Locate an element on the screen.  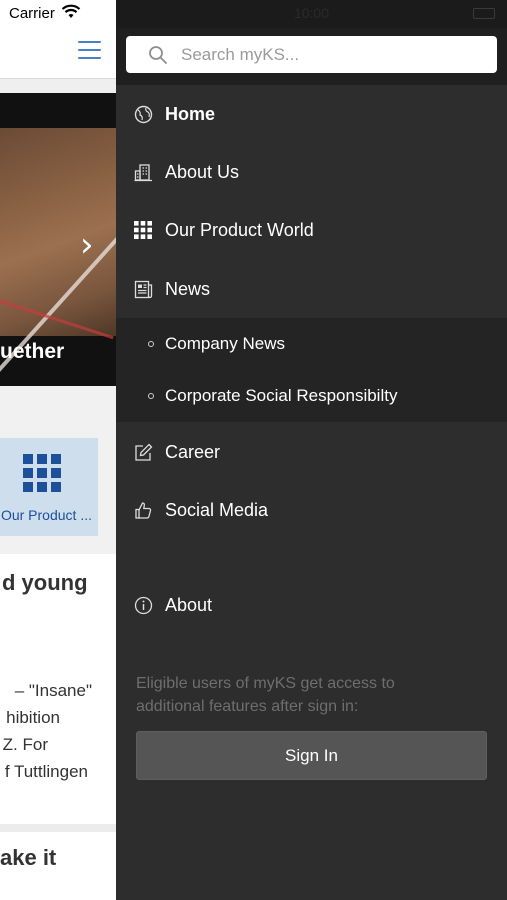
building-icon is located at coordinates (143, 172).